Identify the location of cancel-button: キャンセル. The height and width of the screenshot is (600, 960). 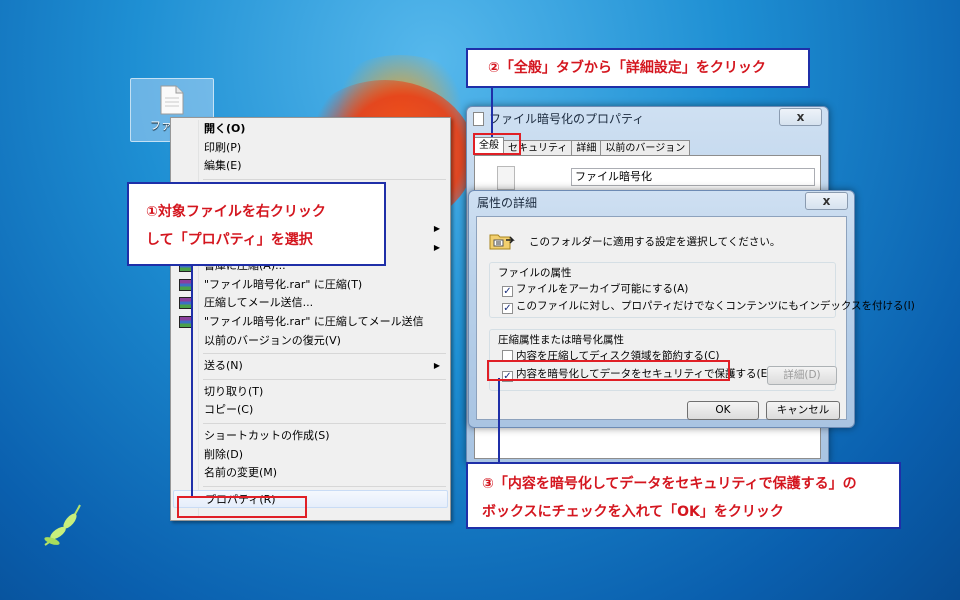
(803, 410).